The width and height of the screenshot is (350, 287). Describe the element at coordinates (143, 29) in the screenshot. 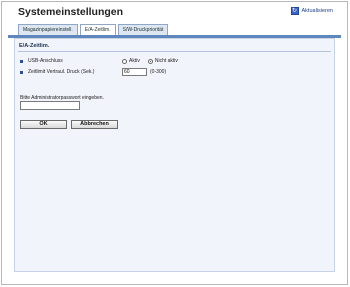

I see `tab-bw-print-priority: S/W-Druckpriorität` at that location.